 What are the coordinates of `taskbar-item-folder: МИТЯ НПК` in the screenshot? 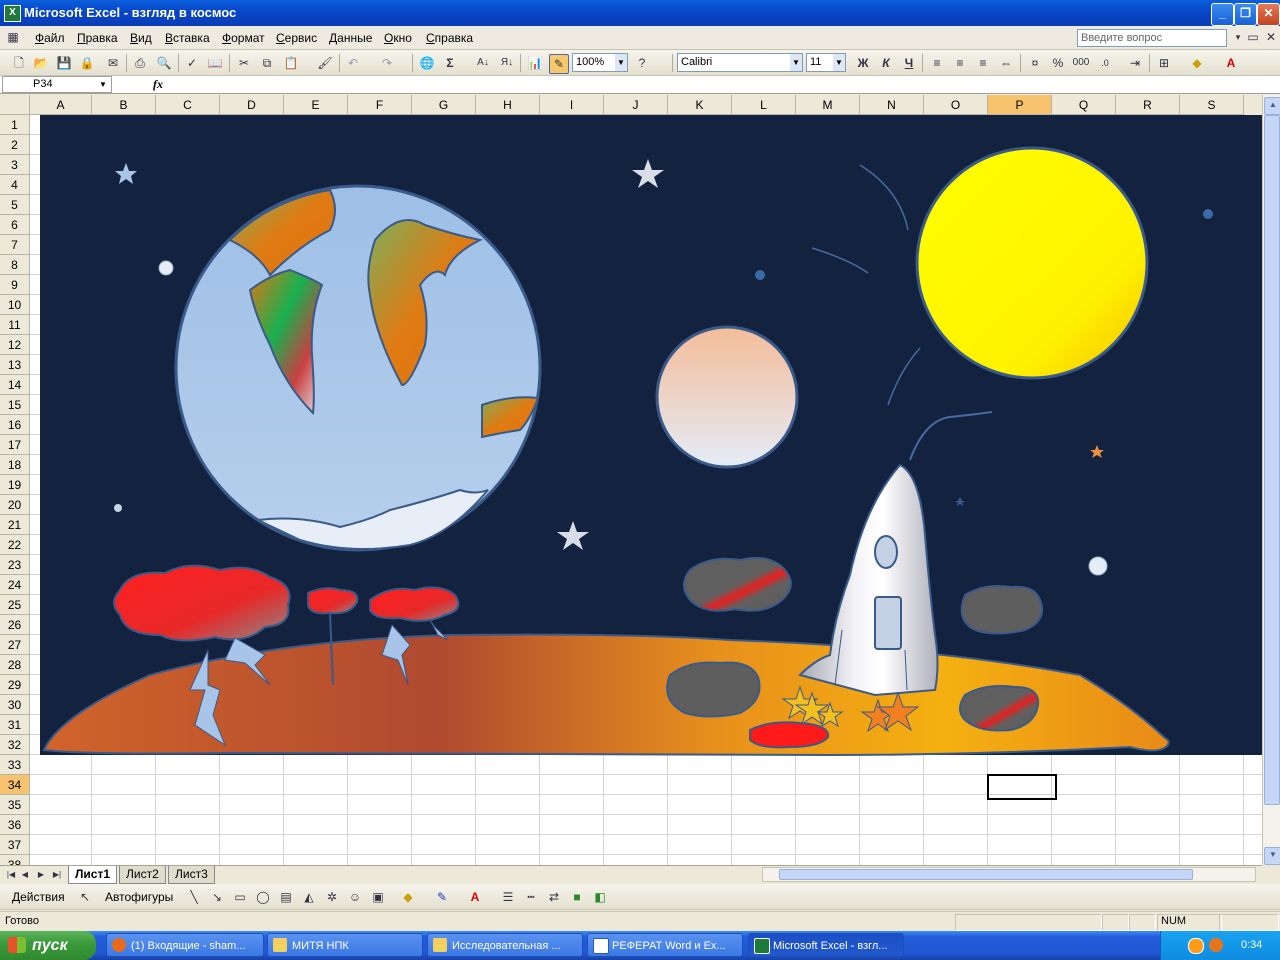 It's located at (345, 945).